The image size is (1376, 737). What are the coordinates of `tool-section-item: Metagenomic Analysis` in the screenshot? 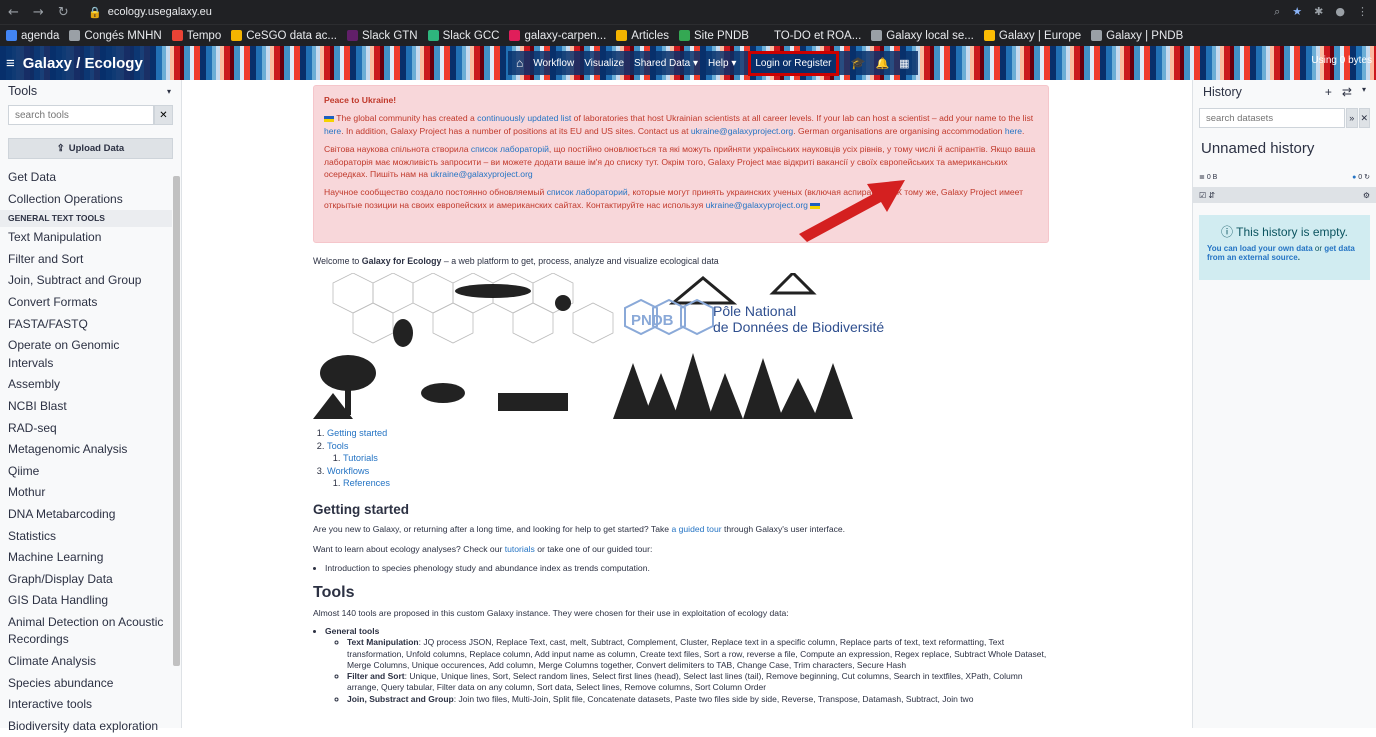 It's located at (86, 450).